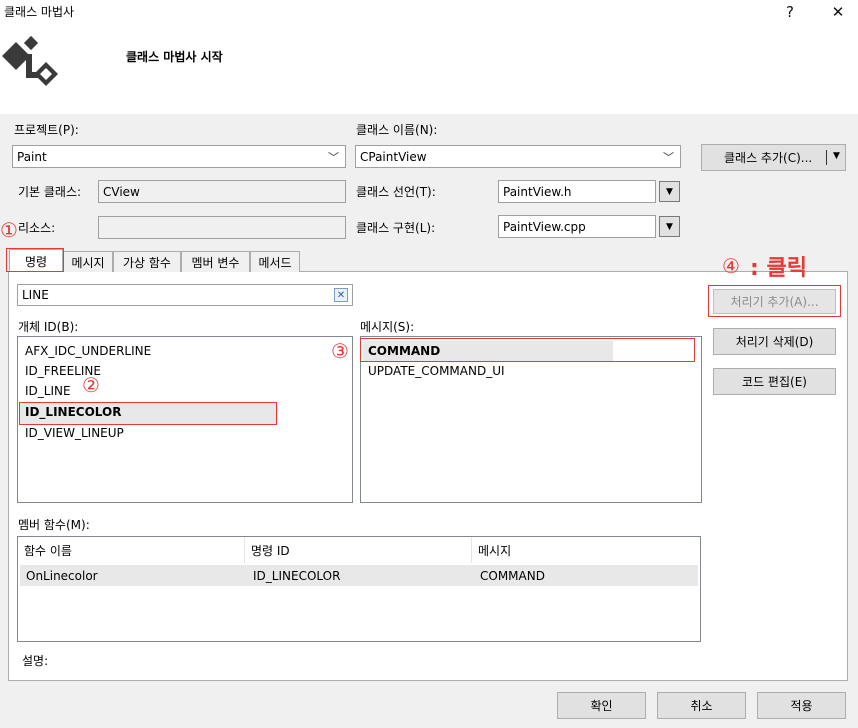  What do you see at coordinates (512, 576) in the screenshot?
I see `table-cell: COMMAND` at bounding box center [512, 576].